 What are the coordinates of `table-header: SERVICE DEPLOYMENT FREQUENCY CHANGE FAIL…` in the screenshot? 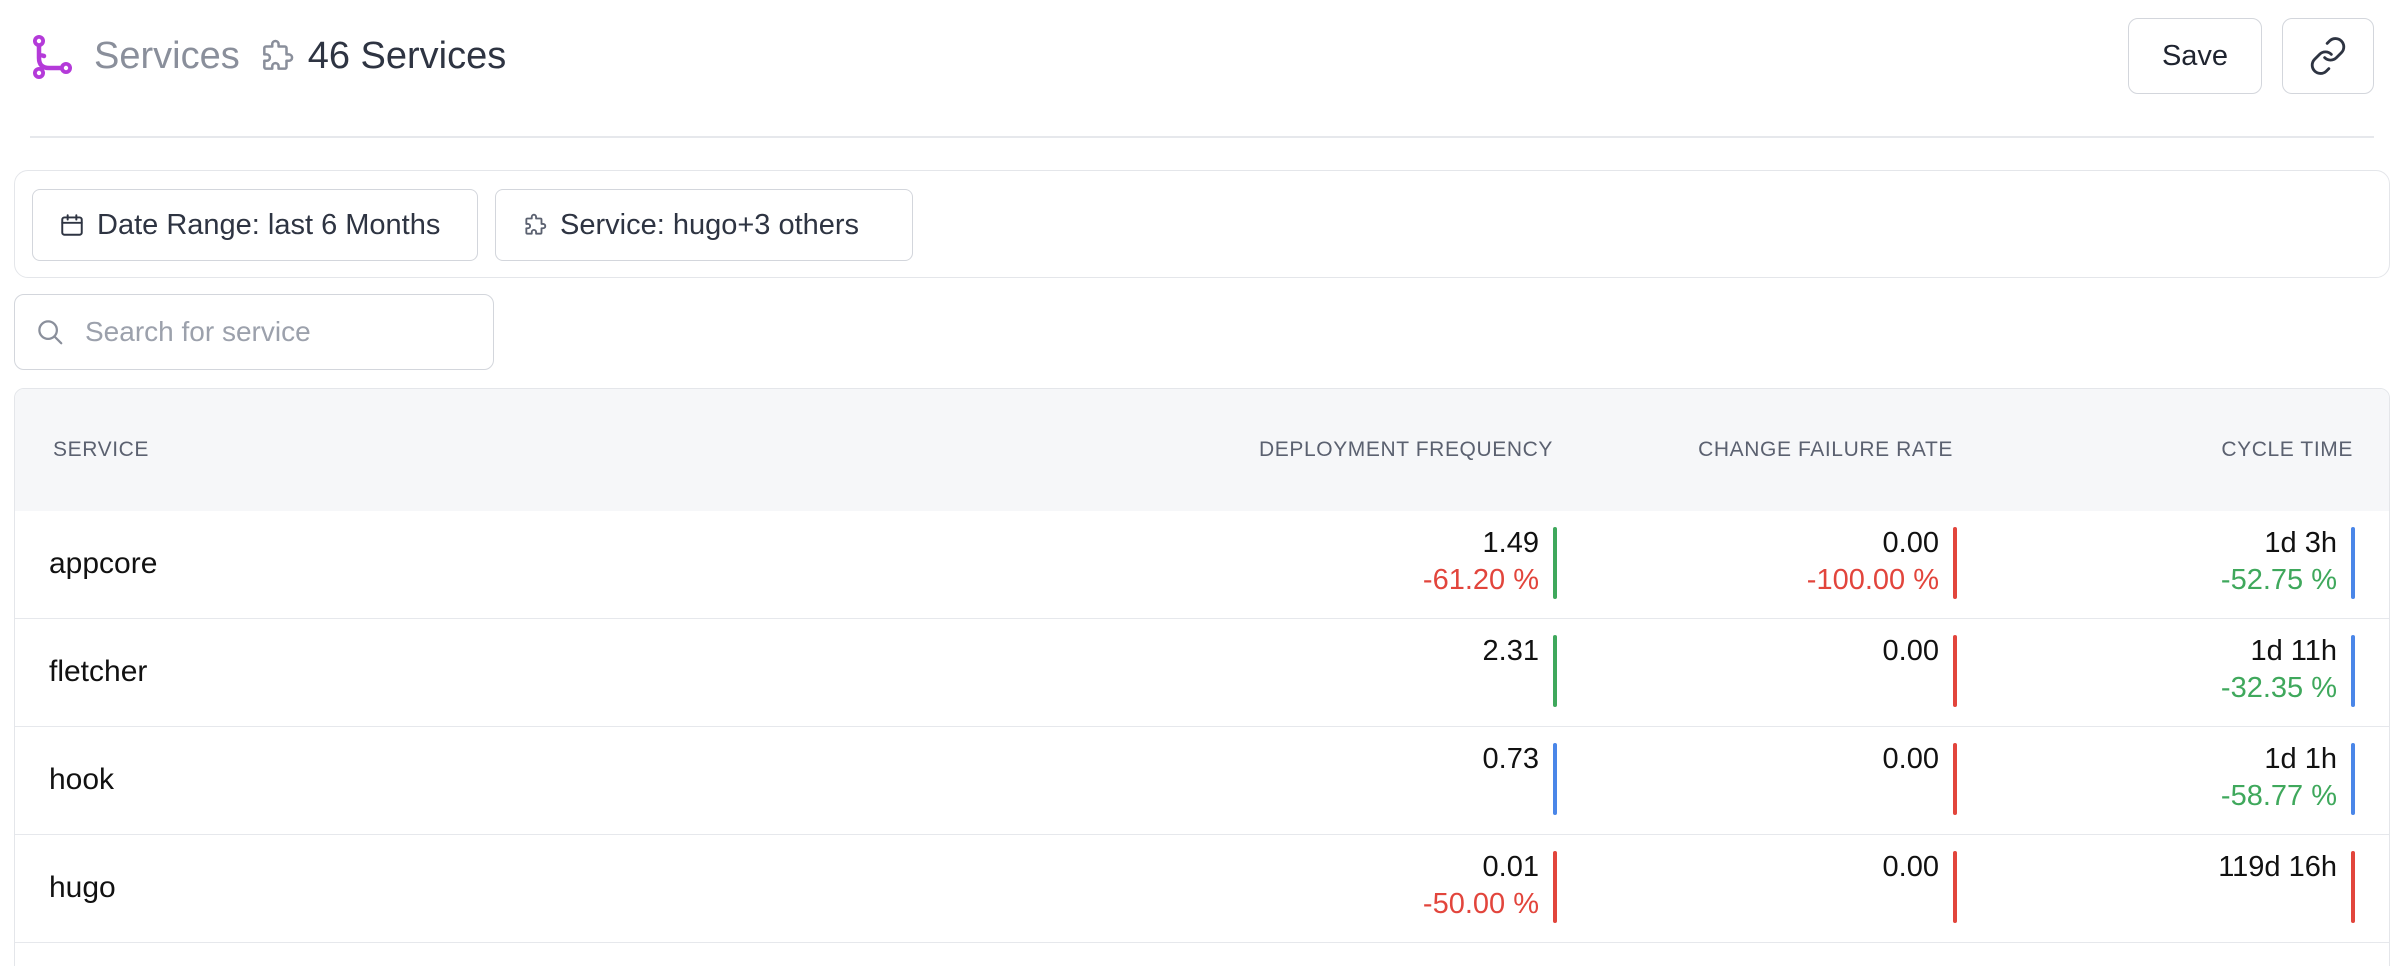 It's located at (1202, 450).